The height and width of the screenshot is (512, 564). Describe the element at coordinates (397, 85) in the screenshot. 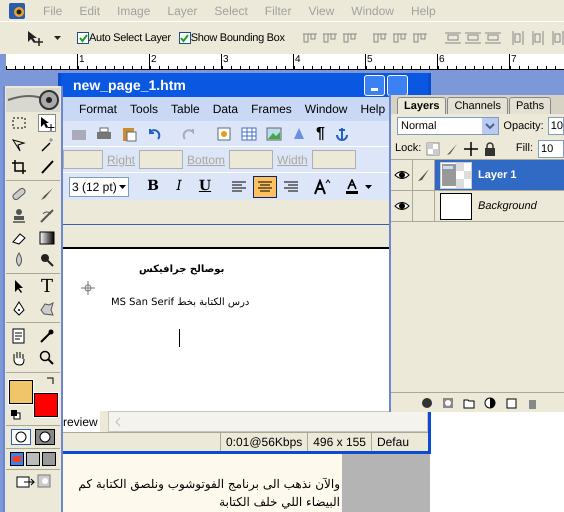

I see `maximize-button` at that location.